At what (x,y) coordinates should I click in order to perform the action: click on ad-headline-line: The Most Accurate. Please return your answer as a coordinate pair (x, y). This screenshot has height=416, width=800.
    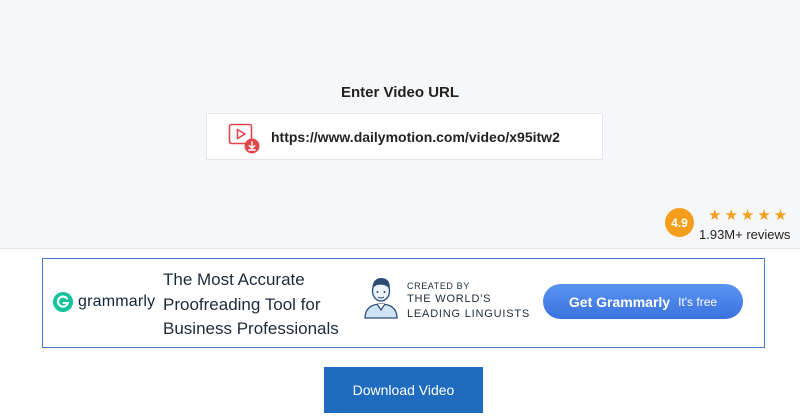
    Looking at the image, I should click on (234, 279).